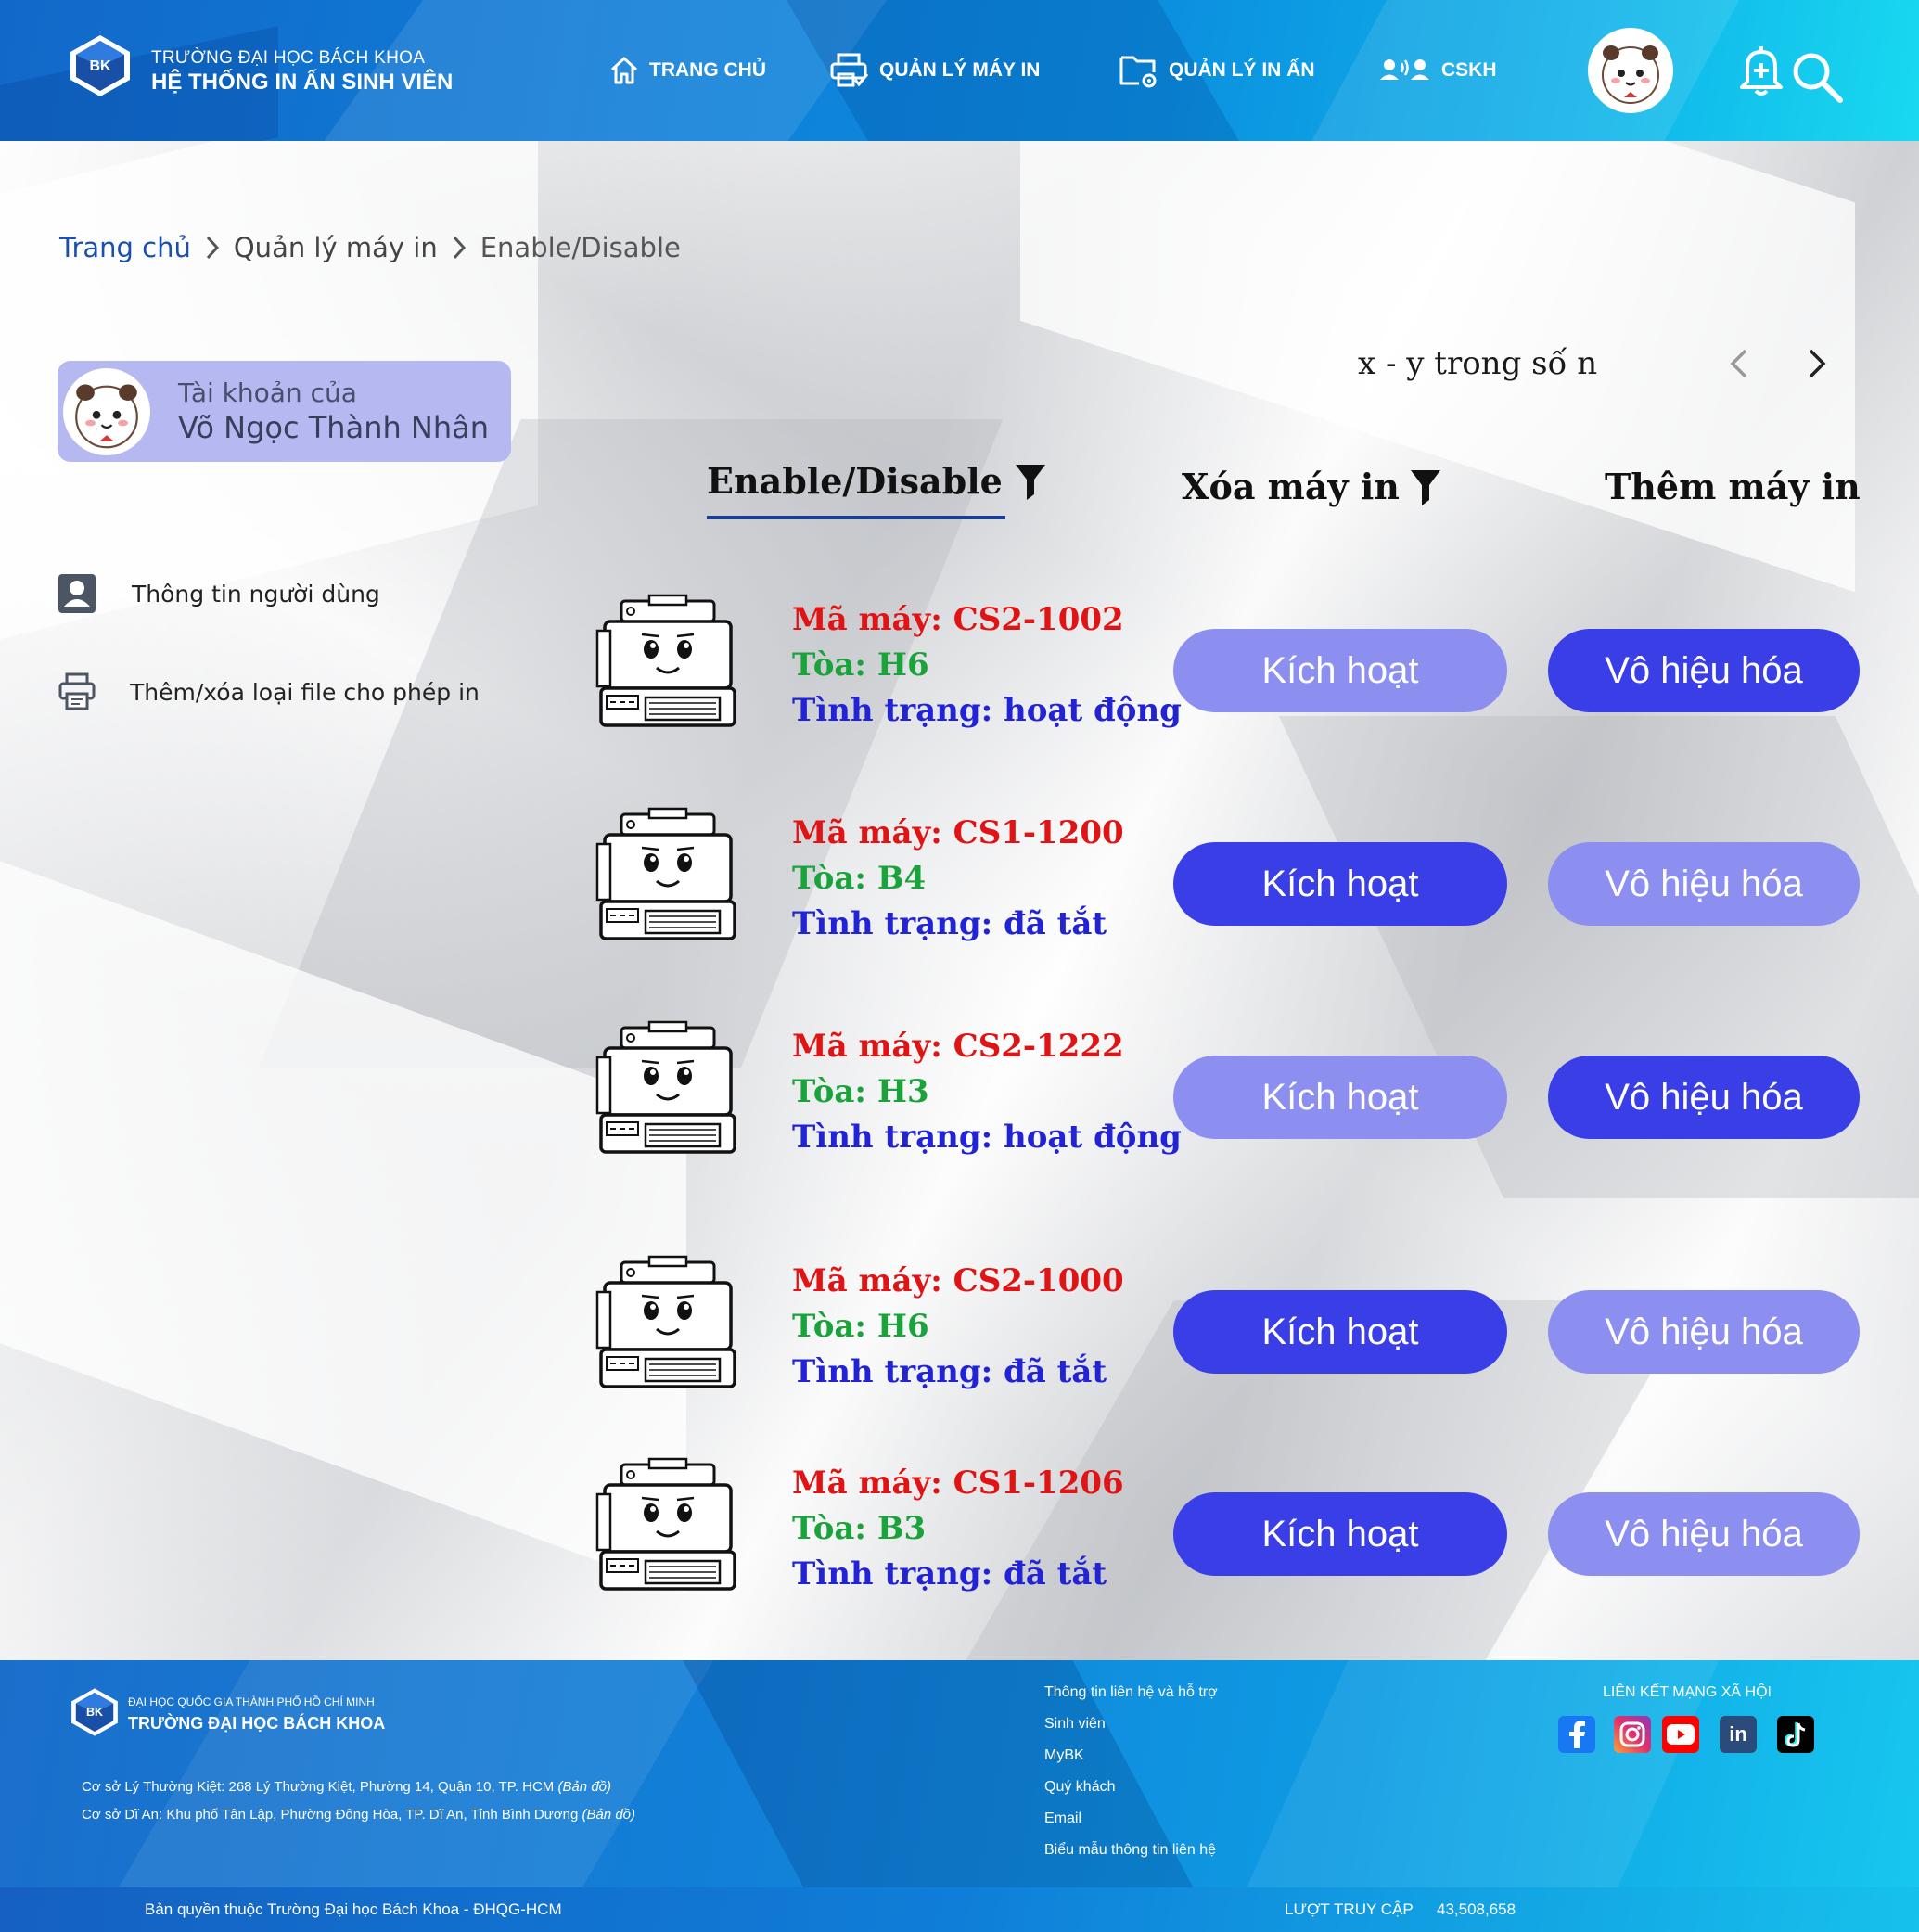  Describe the element at coordinates (958, 1280) in the screenshot. I see `printer-code: Mã máy: CS2-1000` at that location.